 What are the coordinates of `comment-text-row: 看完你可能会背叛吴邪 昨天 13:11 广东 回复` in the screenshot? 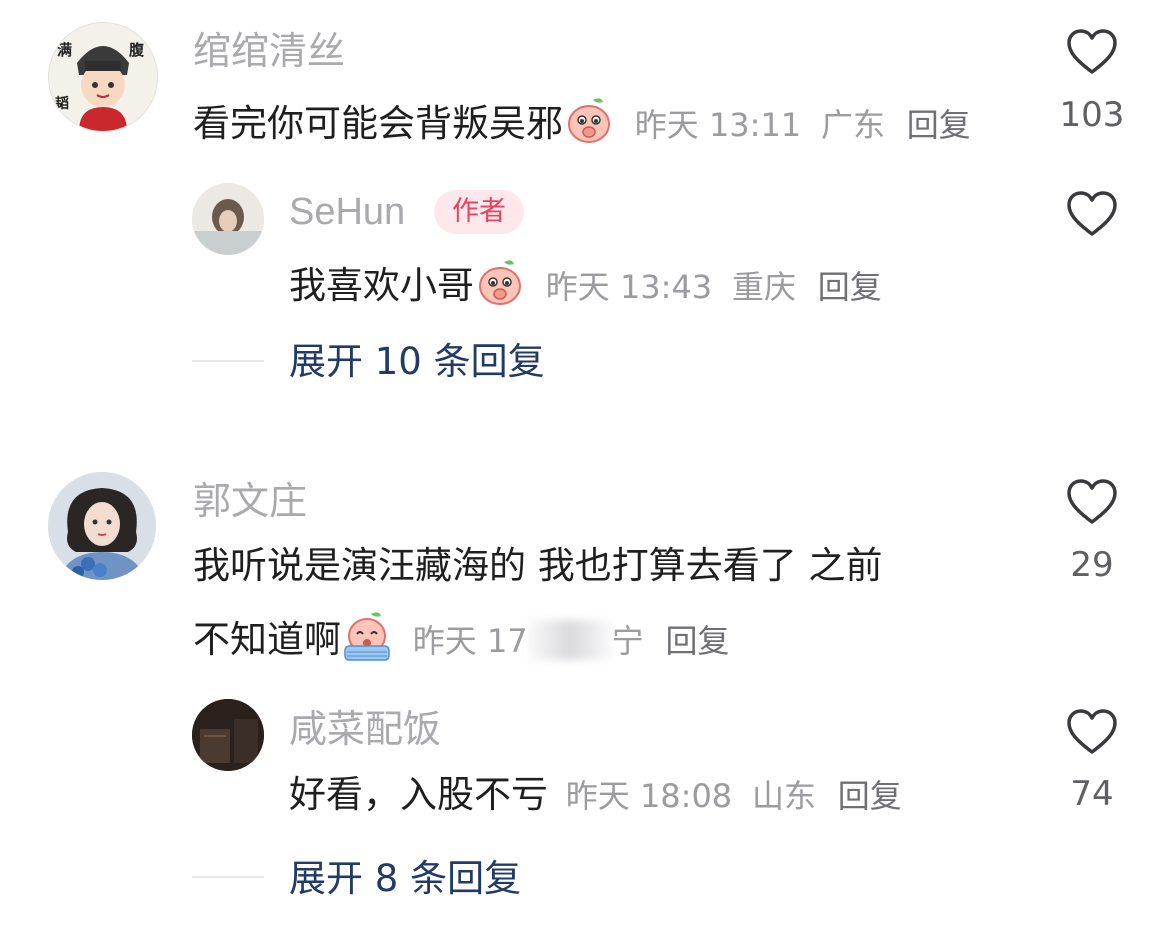 It's located at (582, 120).